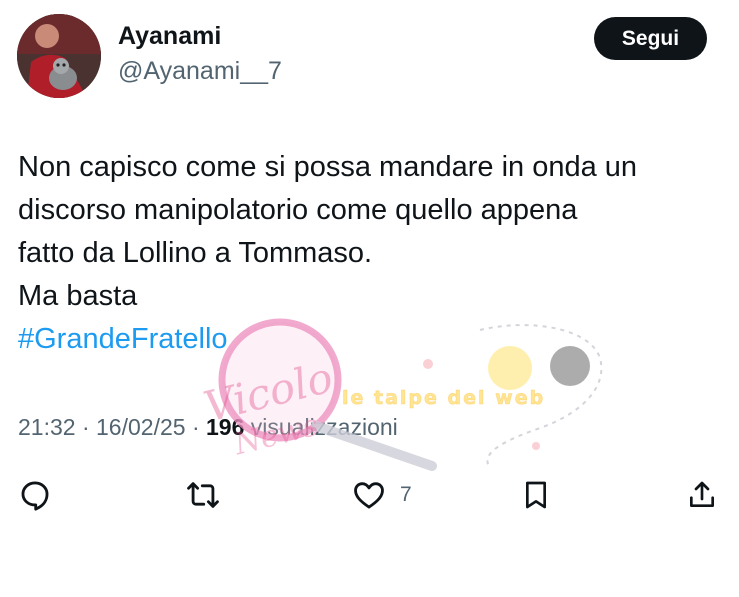 Image resolution: width=739 pixels, height=597 pixels. I want to click on avatar, so click(59, 56).